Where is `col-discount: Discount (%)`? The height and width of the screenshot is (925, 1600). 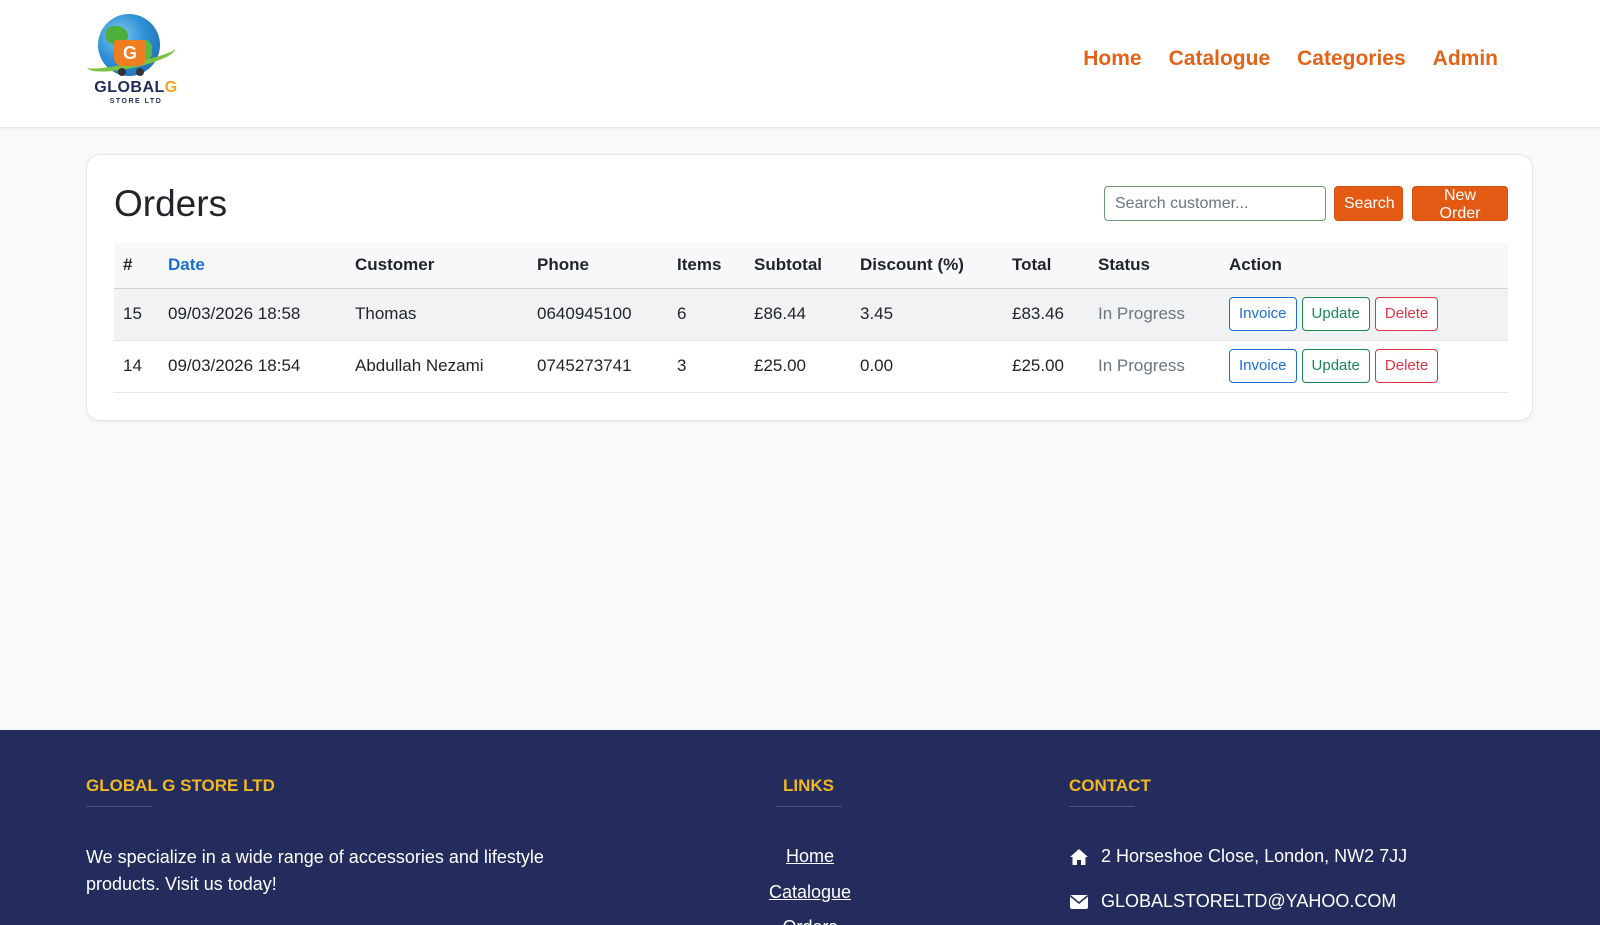
col-discount: Discount (%) is located at coordinates (927, 266).